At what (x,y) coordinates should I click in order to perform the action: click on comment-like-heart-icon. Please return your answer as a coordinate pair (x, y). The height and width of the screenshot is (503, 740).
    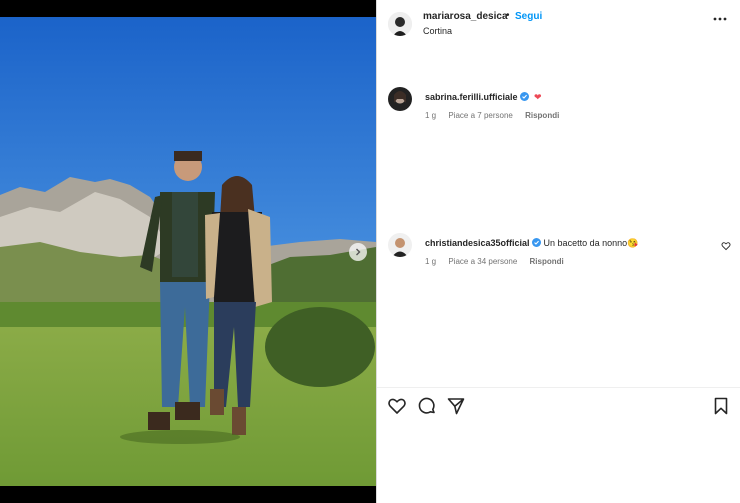
    Looking at the image, I should click on (726, 246).